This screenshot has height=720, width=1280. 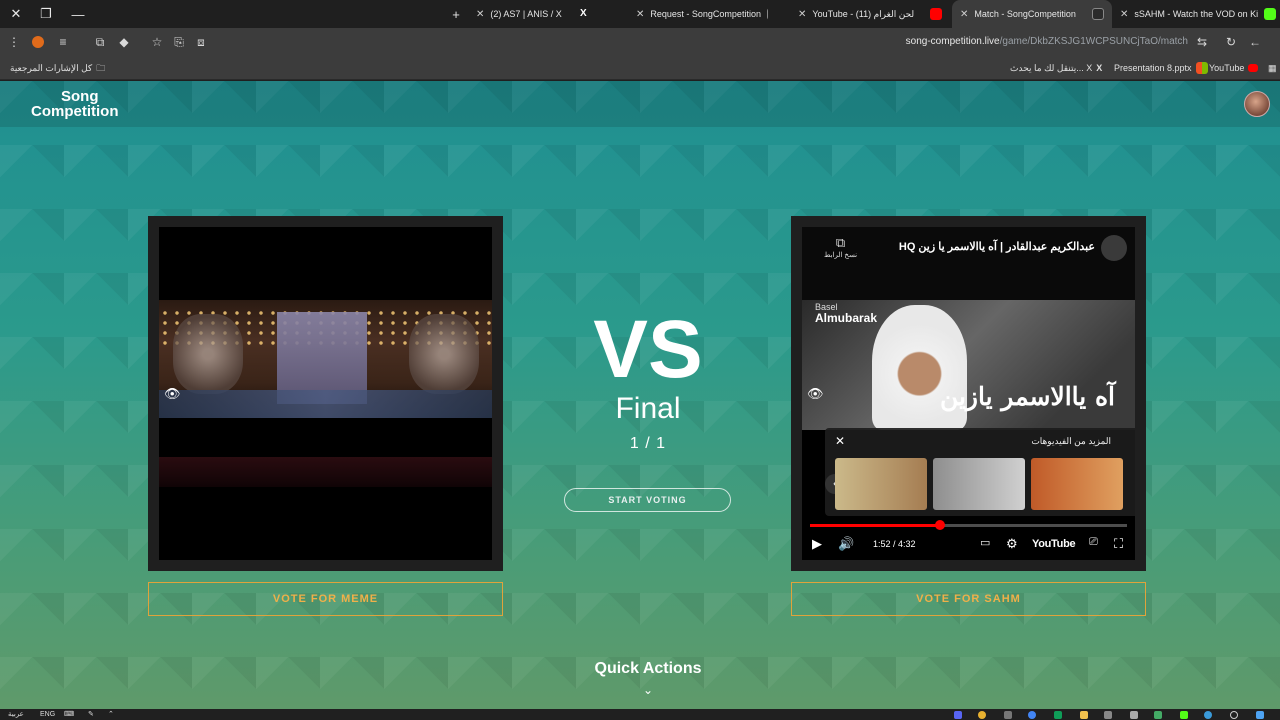 What do you see at coordinates (1084, 715) in the screenshot?
I see `folder-icon` at bounding box center [1084, 715].